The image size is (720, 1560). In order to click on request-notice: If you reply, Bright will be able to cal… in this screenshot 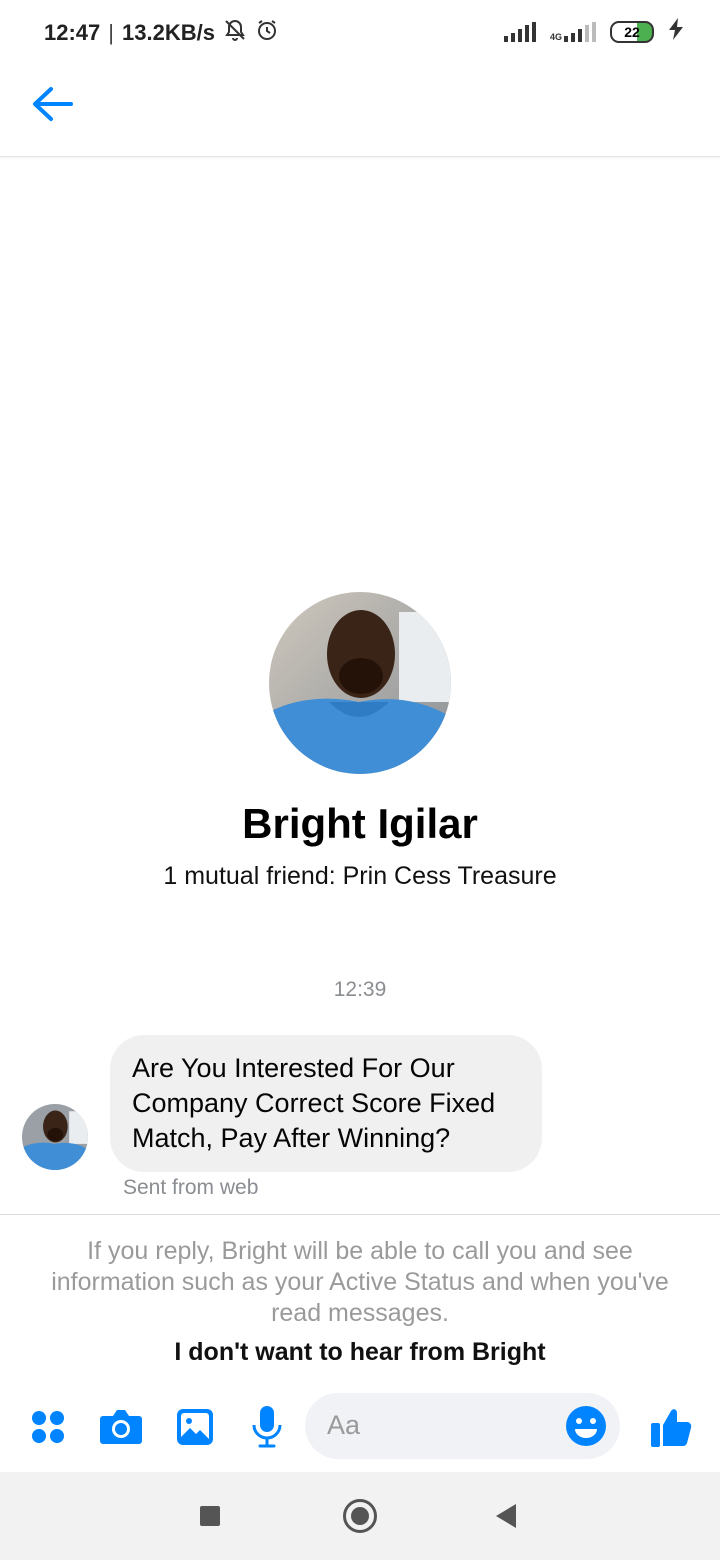, I will do `click(360, 1282)`.